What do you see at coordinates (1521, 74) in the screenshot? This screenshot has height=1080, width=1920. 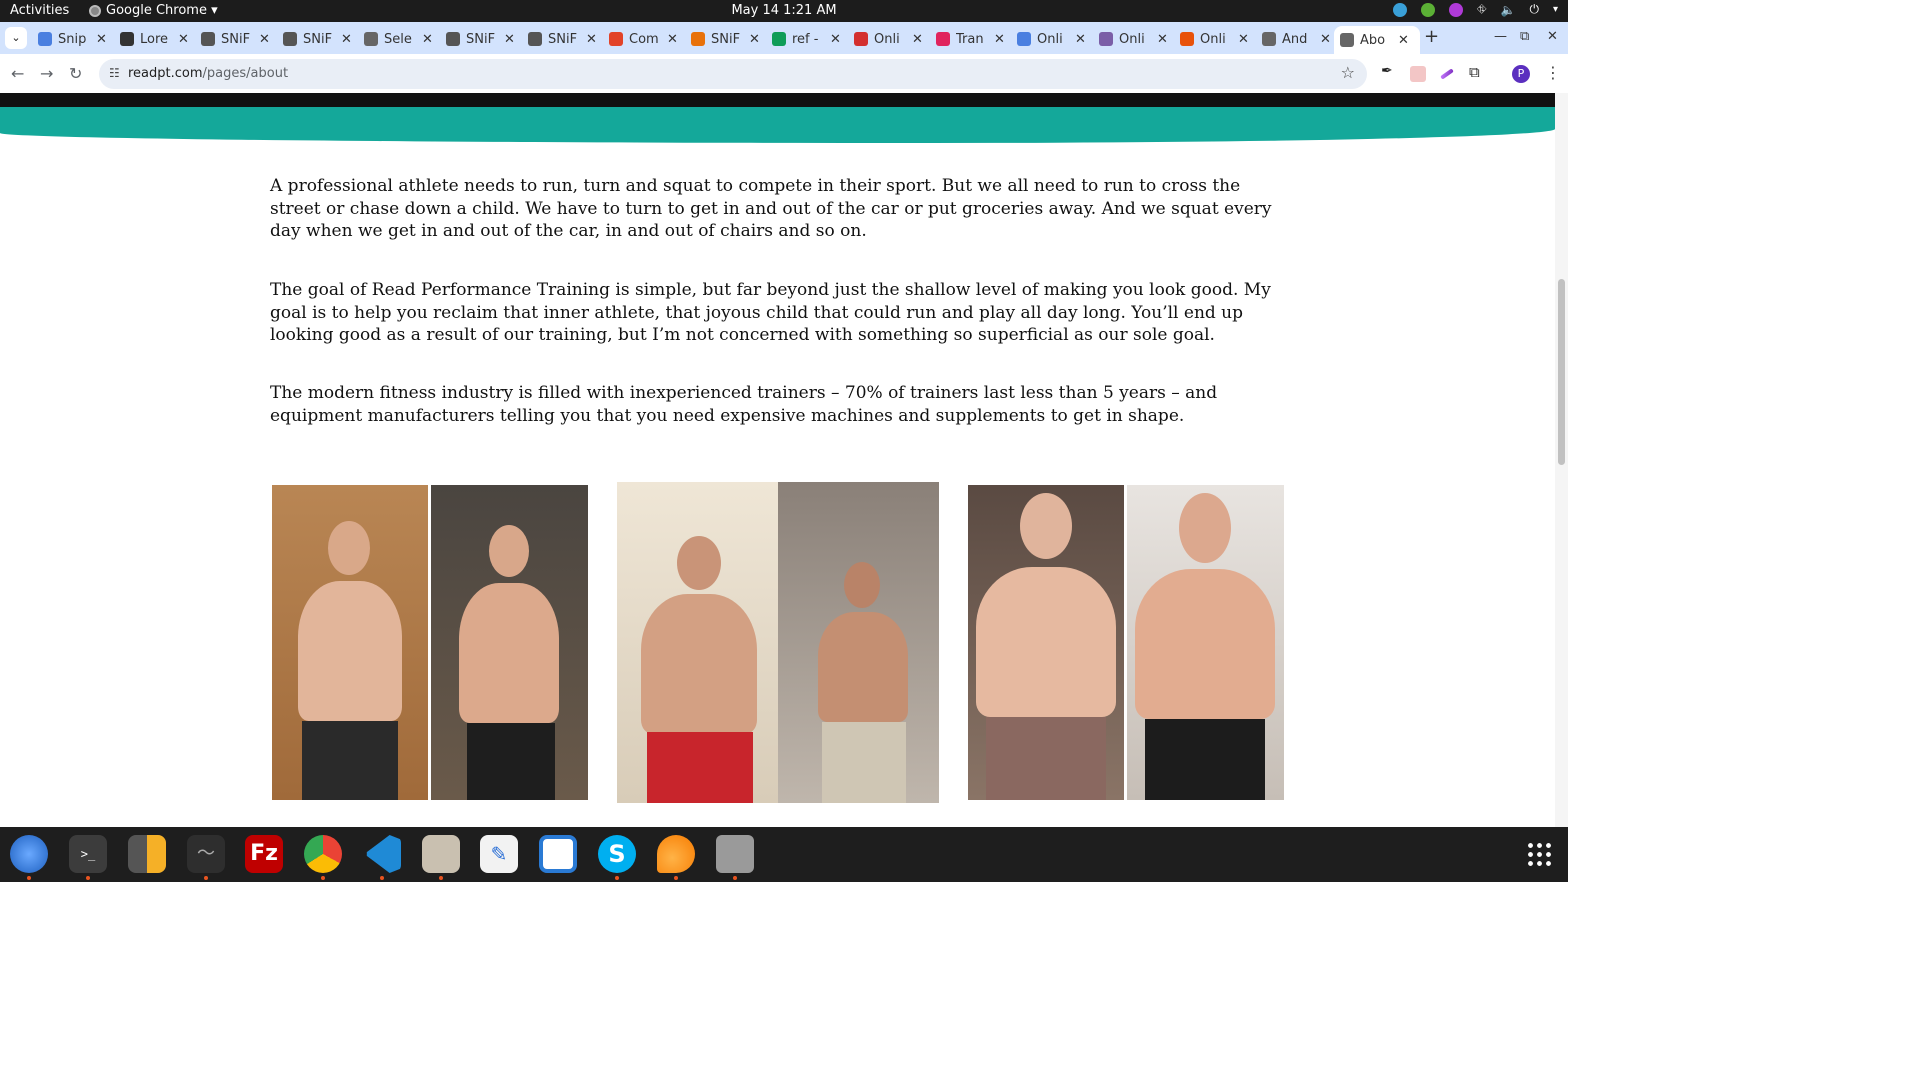 I see `profile-avatar: P` at bounding box center [1521, 74].